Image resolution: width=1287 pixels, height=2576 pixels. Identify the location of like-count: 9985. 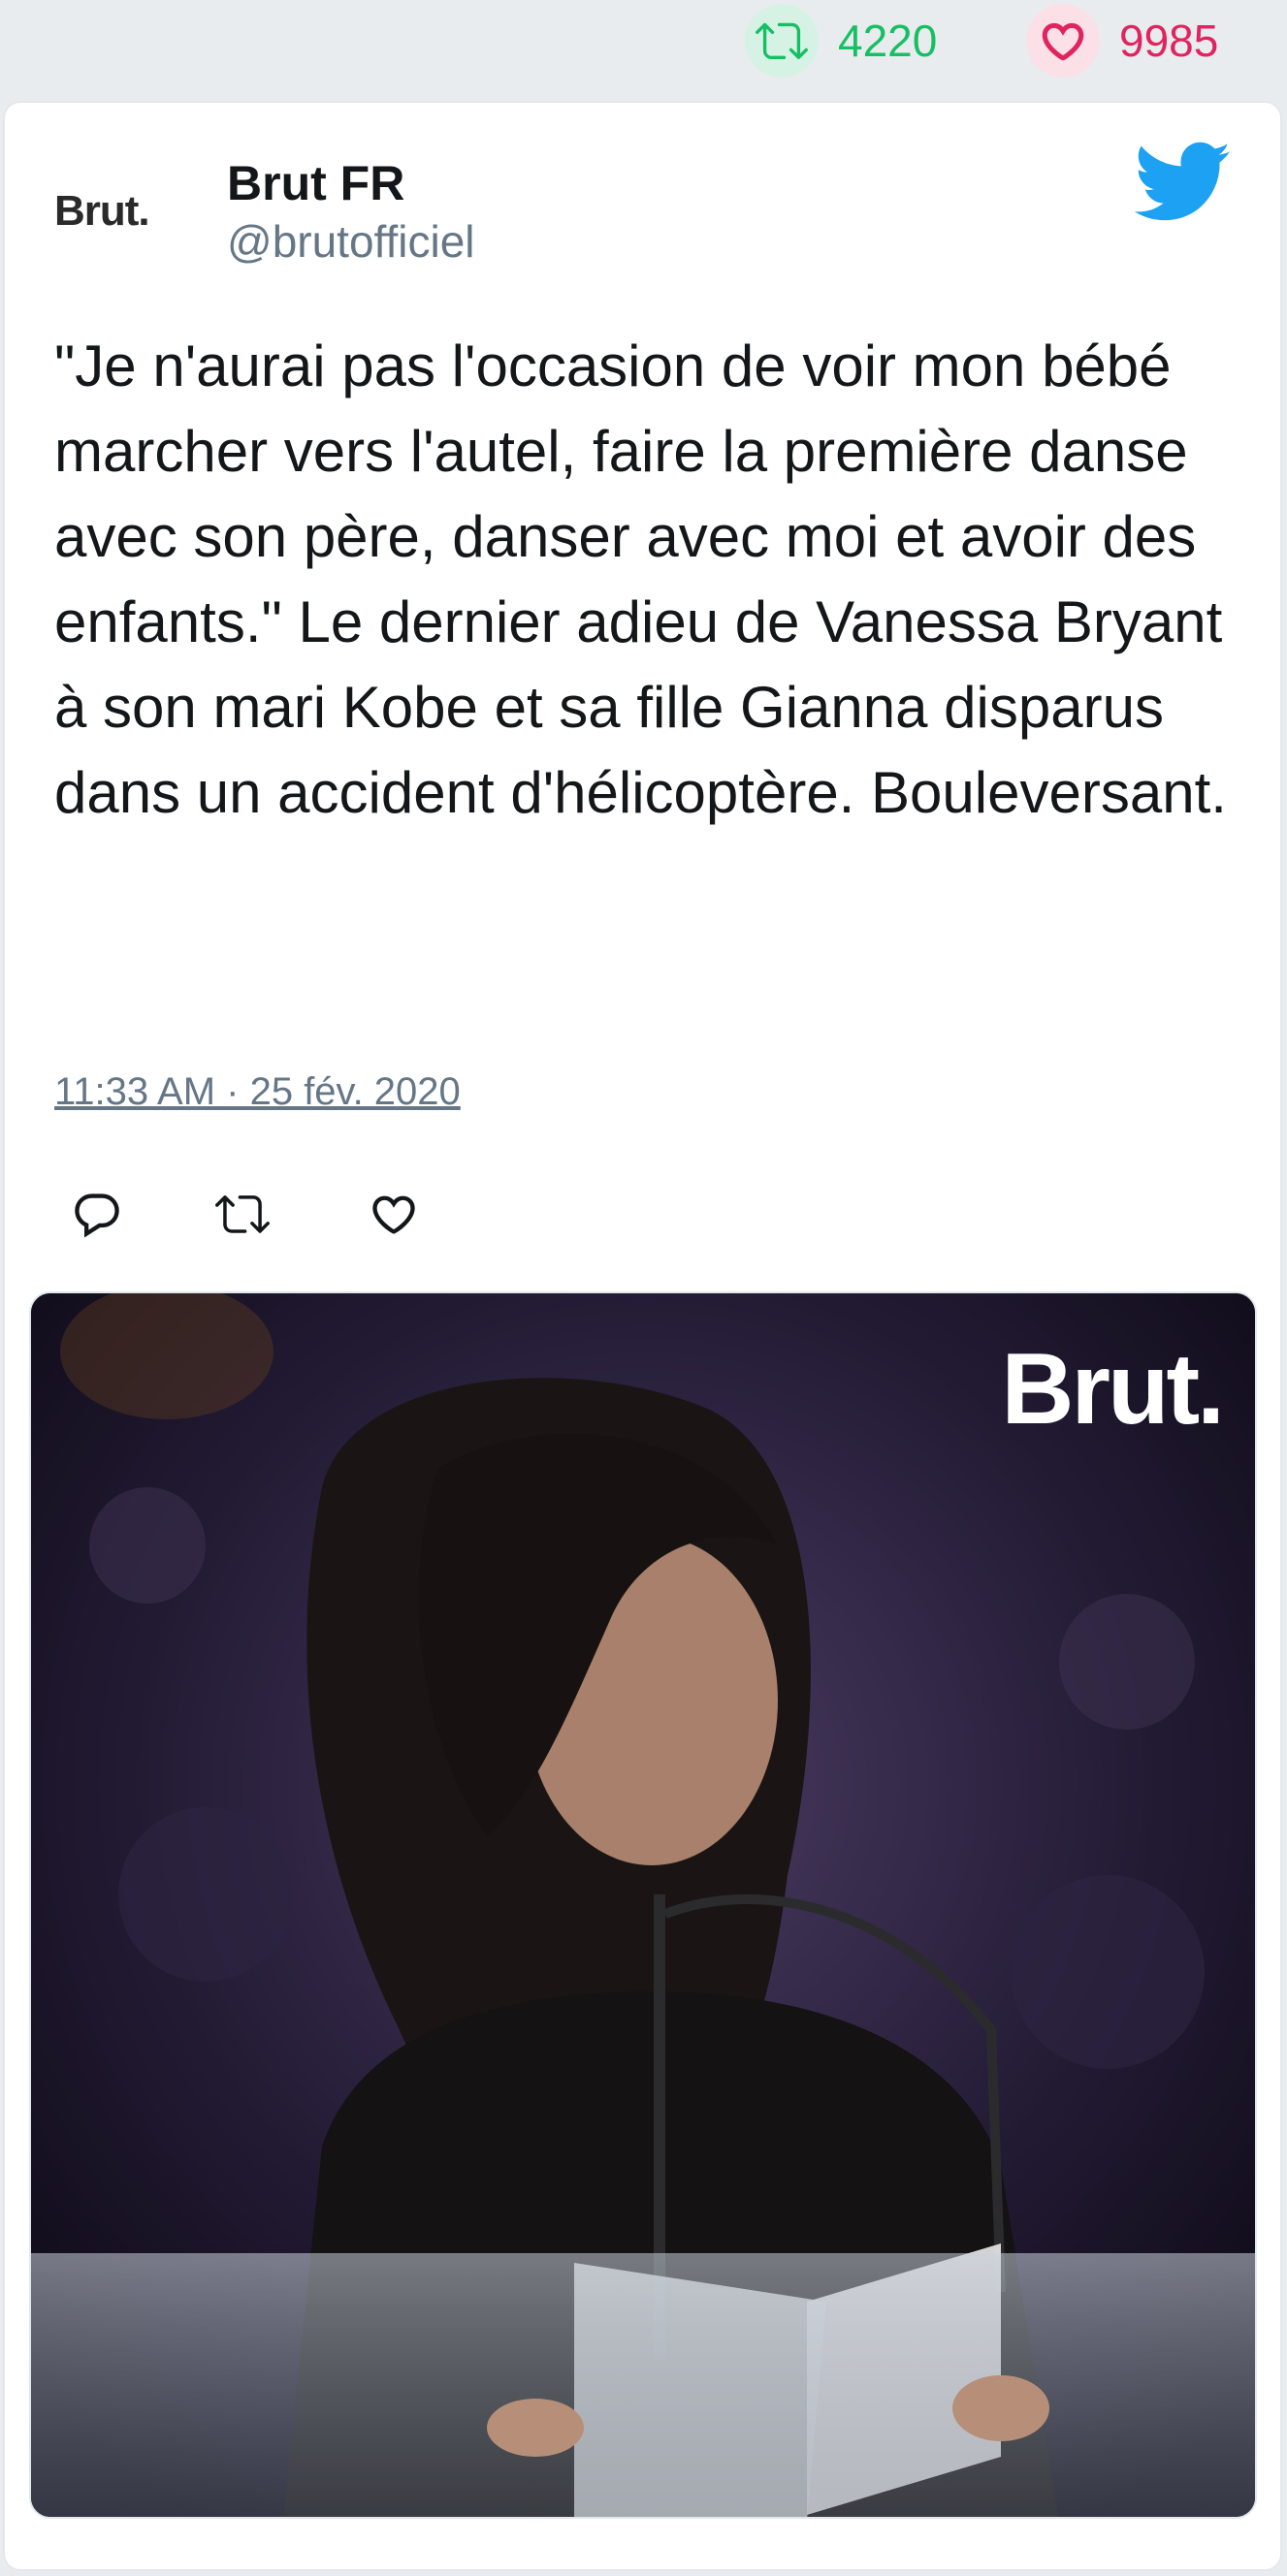
(1169, 41).